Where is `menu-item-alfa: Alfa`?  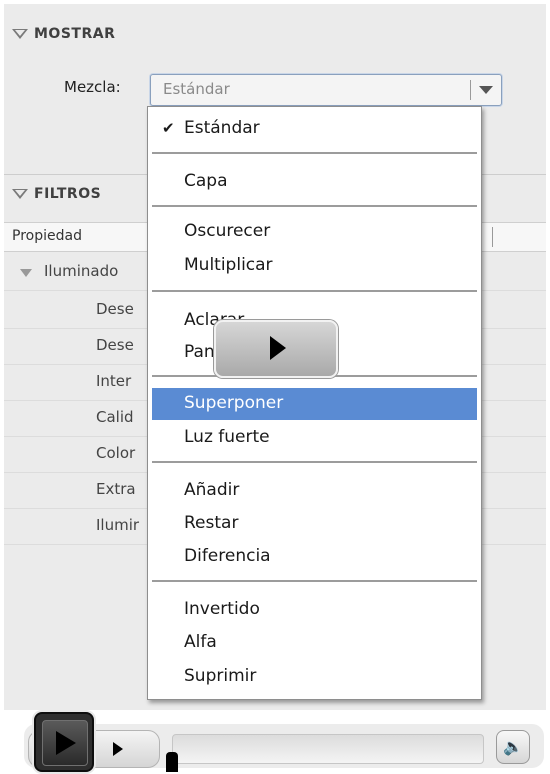 menu-item-alfa: Alfa is located at coordinates (314, 643).